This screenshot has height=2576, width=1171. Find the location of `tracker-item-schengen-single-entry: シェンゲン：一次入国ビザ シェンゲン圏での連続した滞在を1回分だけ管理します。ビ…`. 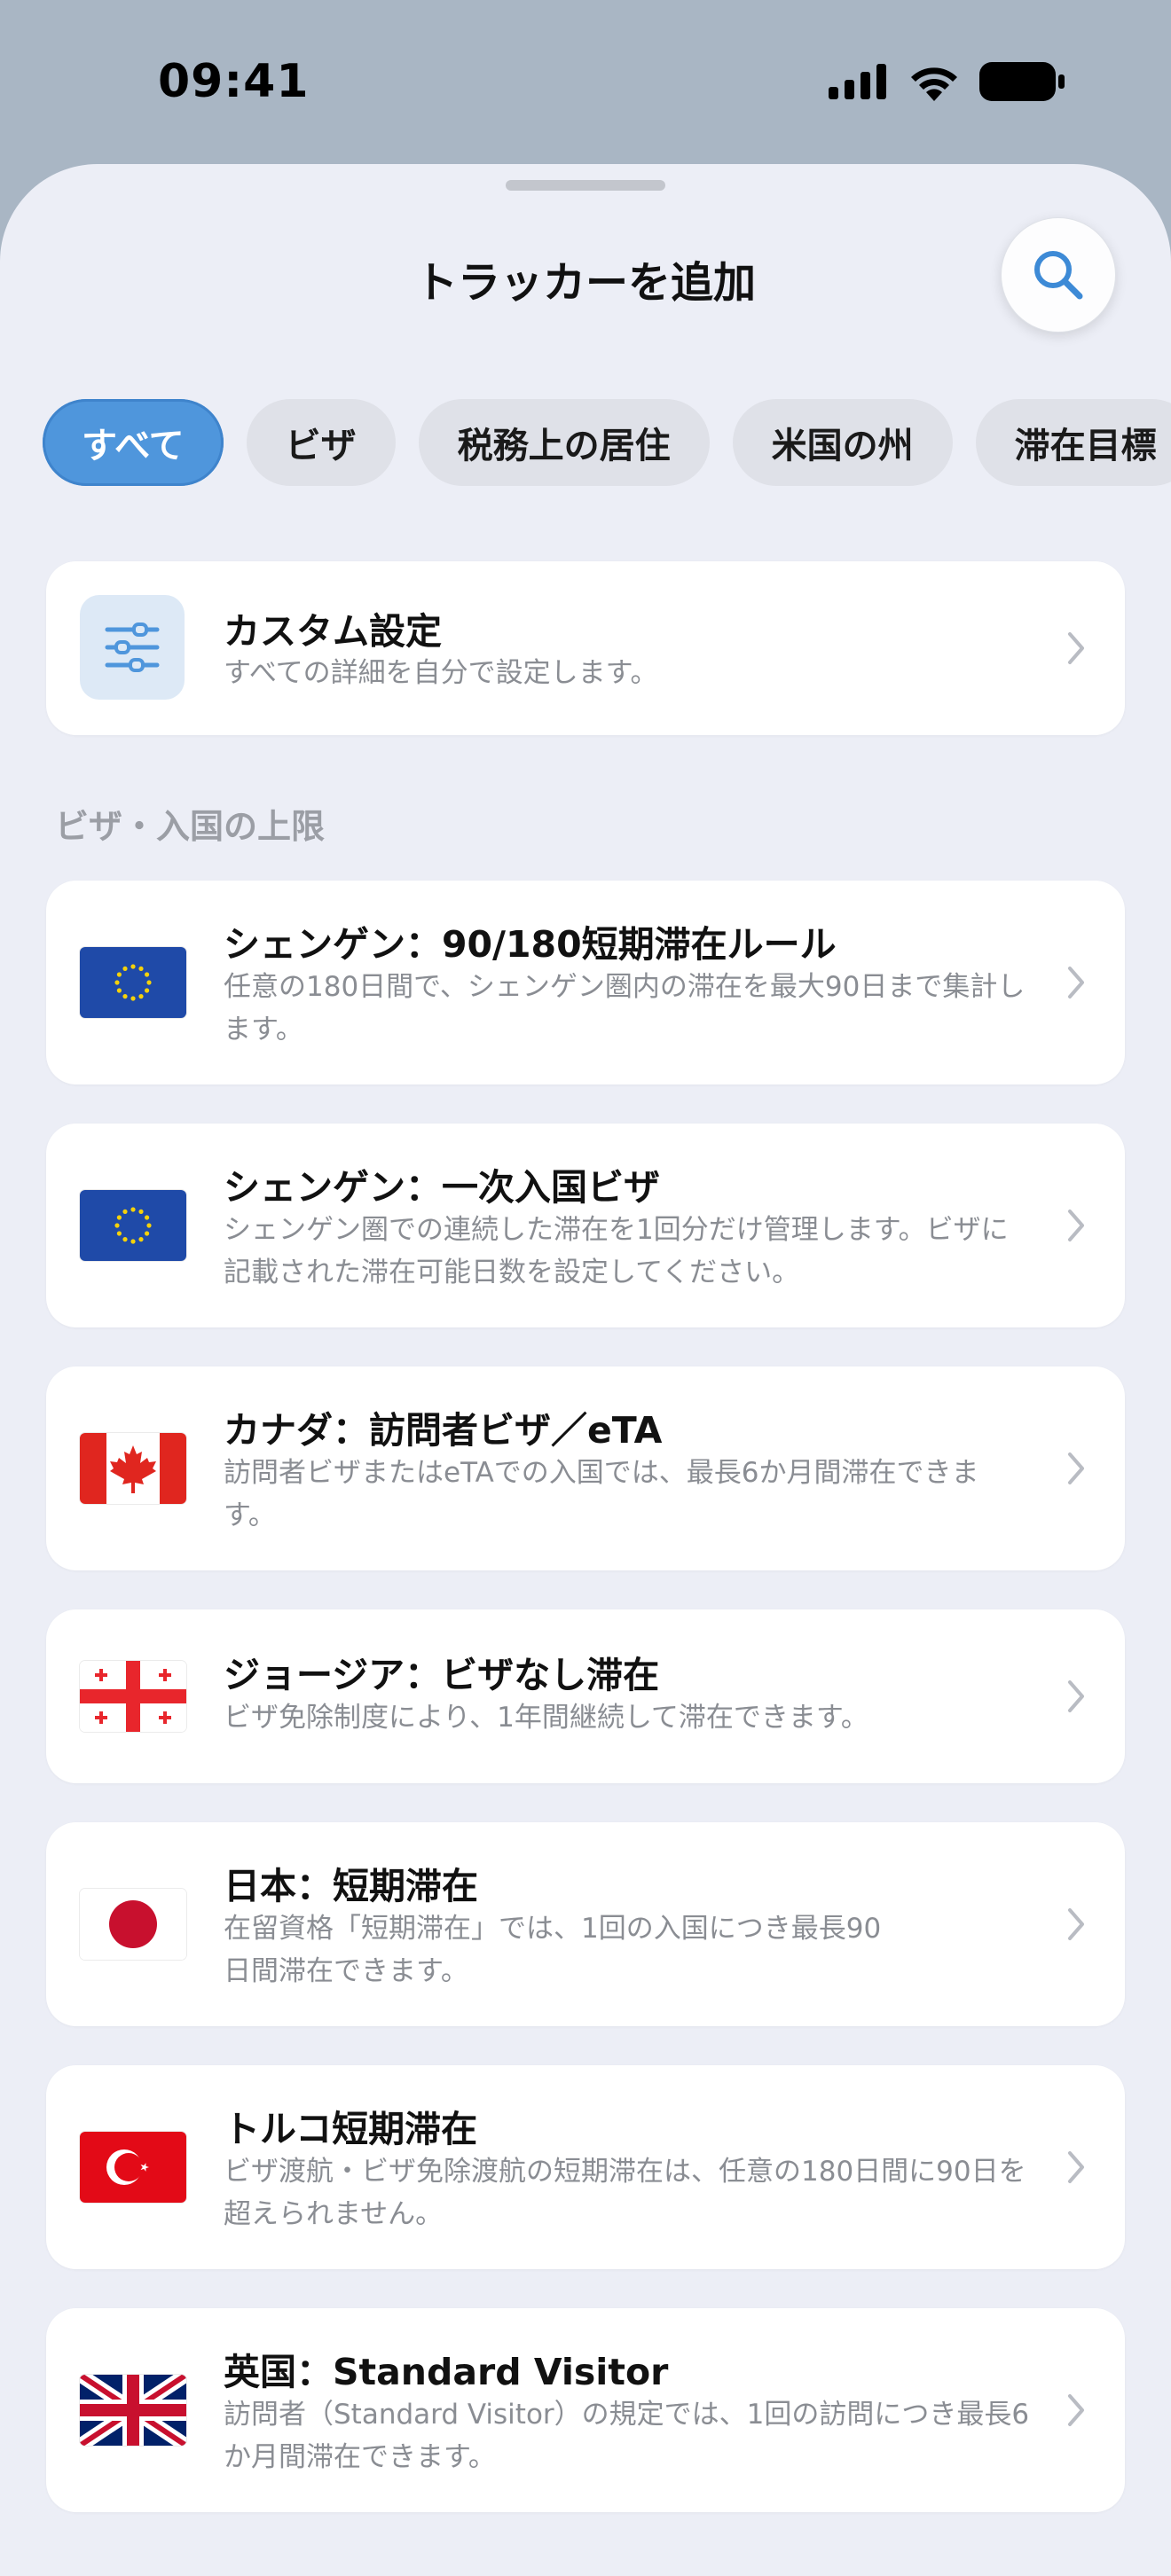

tracker-item-schengen-single-entry: シェンゲン：一次入国ビザ シェンゲン圏での連続した滞在を1回分だけ管理します。ビ… is located at coordinates (586, 1225).